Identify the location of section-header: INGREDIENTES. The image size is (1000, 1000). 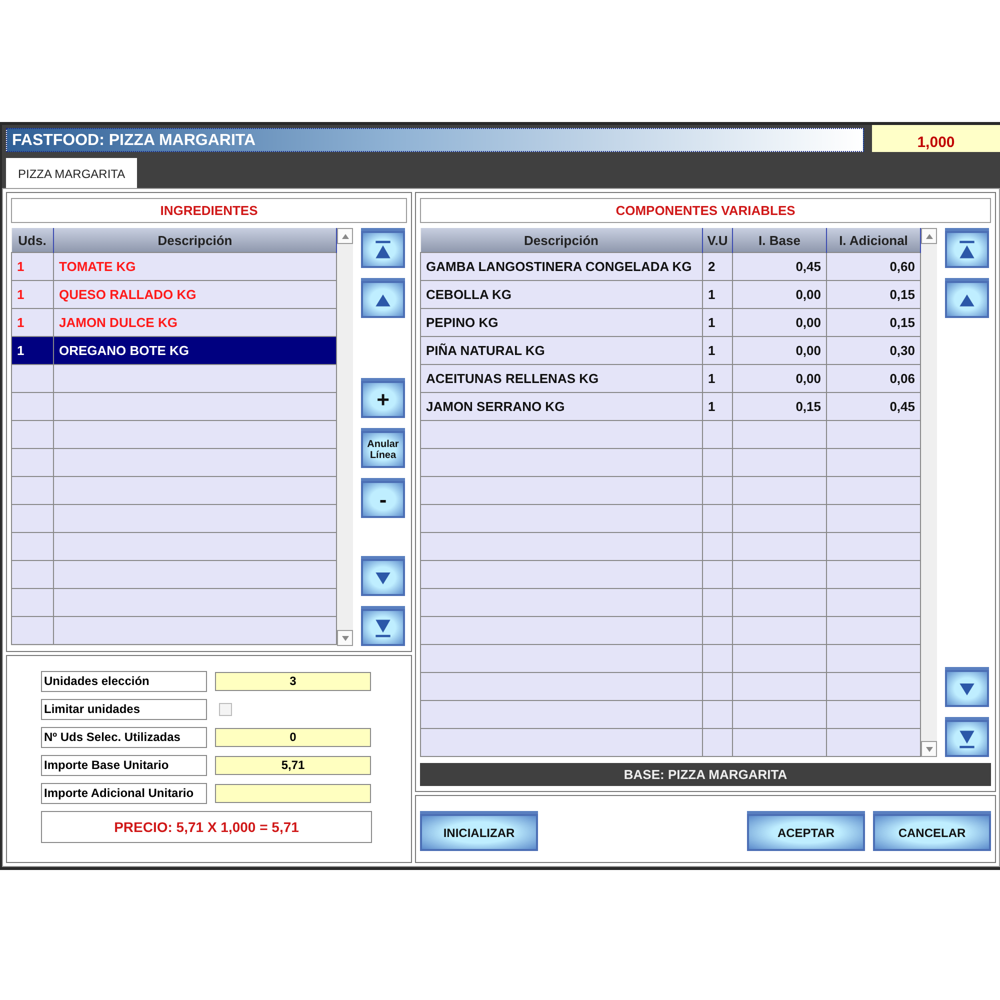
(209, 210).